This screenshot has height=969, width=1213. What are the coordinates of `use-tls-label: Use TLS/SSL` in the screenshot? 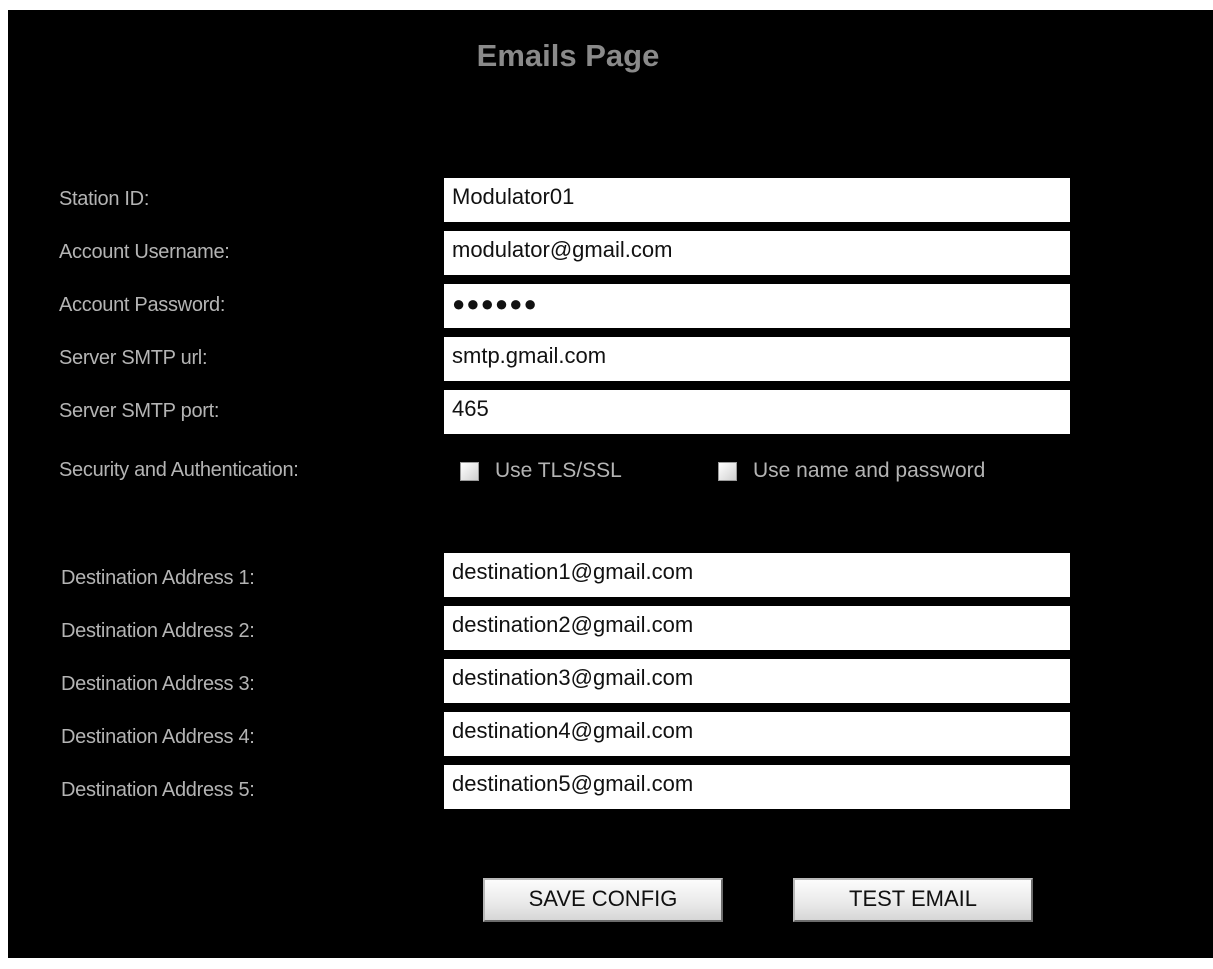 It's located at (558, 470).